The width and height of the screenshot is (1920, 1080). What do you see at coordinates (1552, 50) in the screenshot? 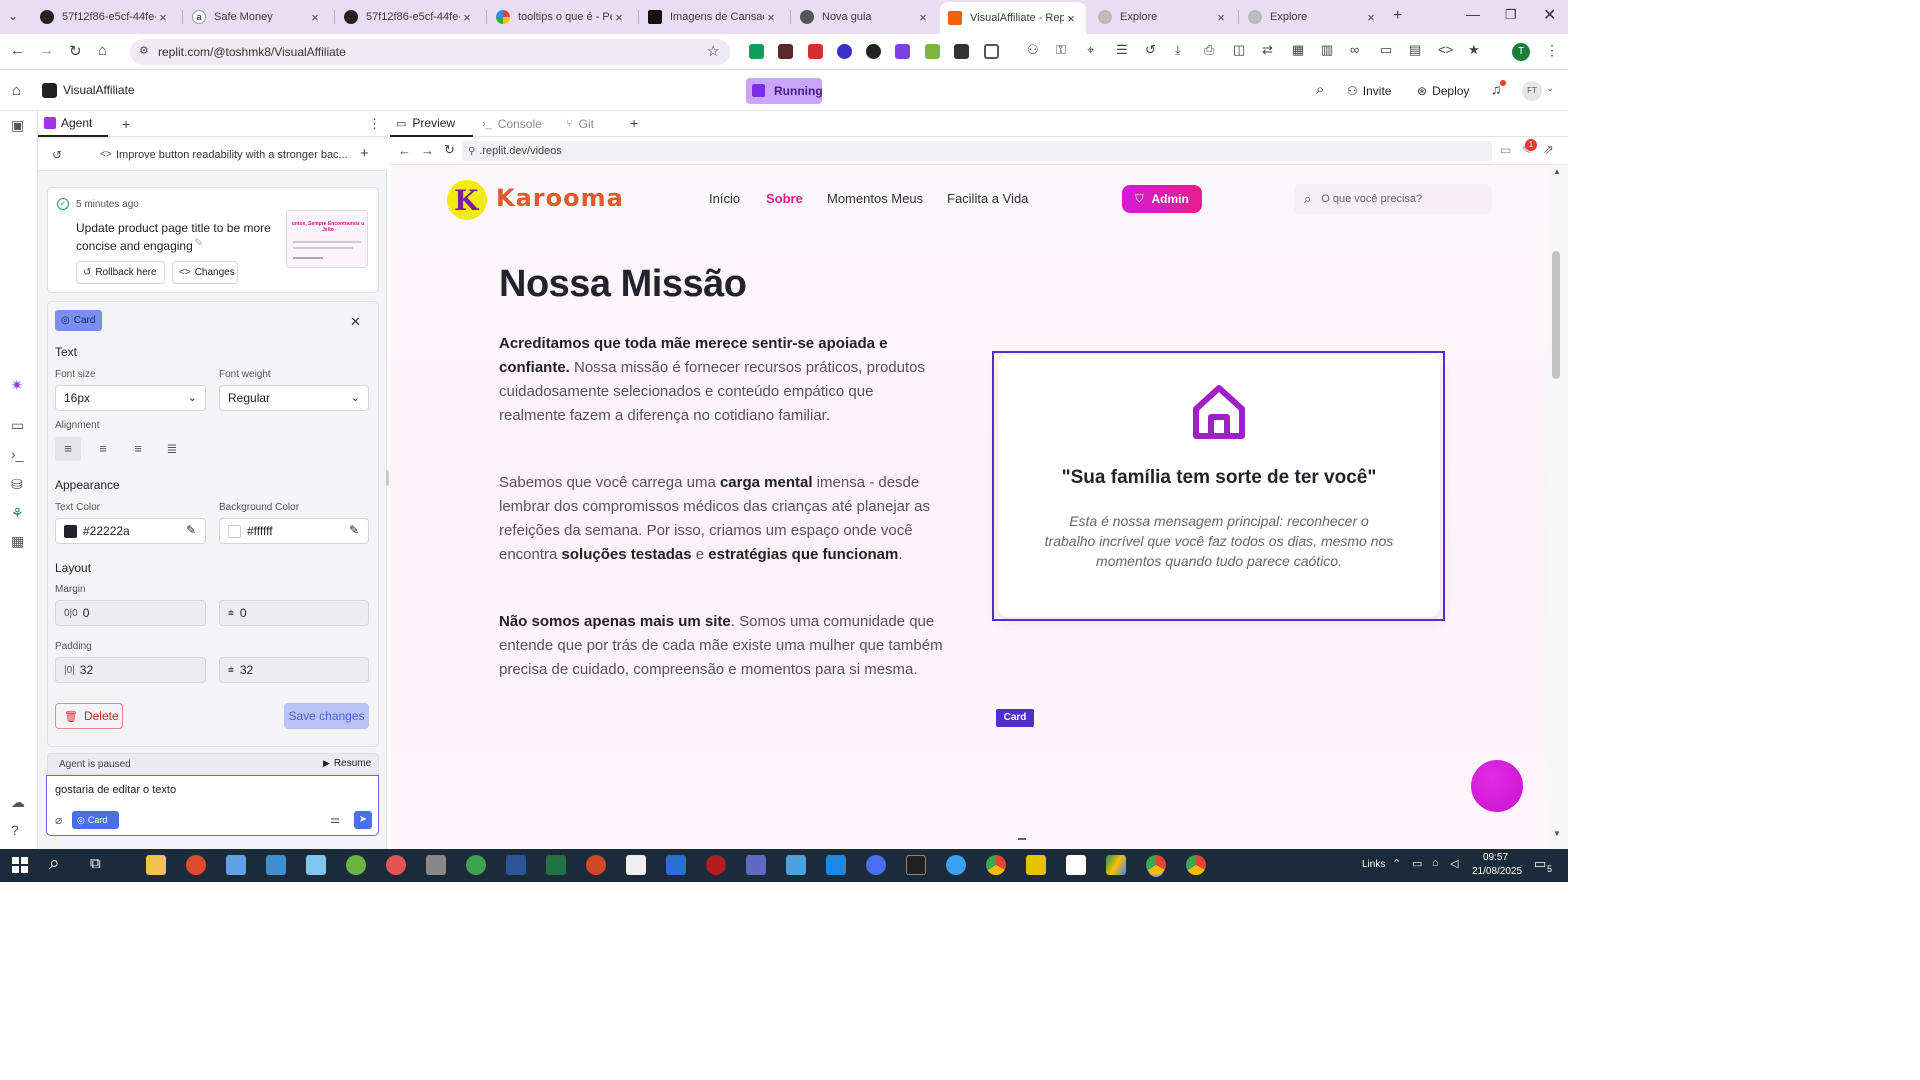
I see `more-menu-icon: ⋮` at bounding box center [1552, 50].